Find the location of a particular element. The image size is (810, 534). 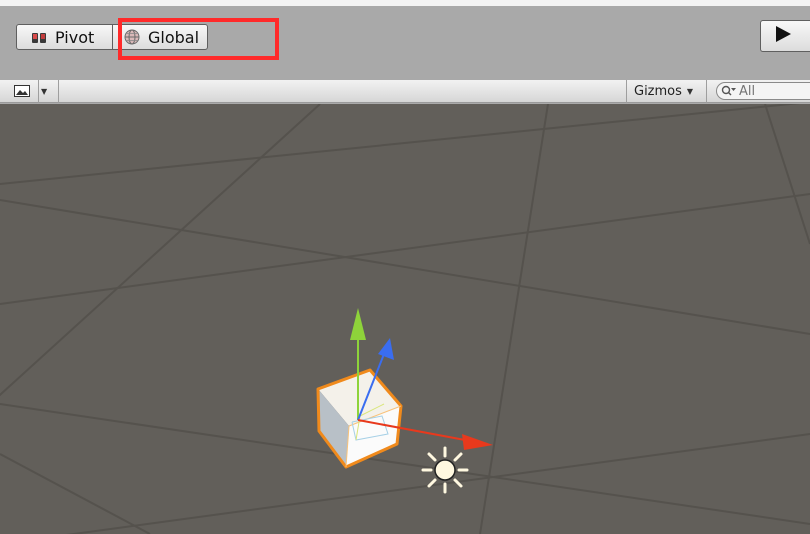

play-icon is located at coordinates (783, 36).